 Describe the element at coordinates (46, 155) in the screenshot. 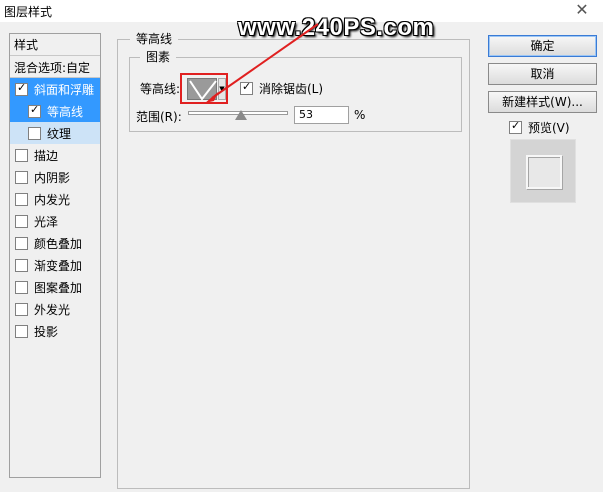

I see `style-item-label: 描边` at that location.